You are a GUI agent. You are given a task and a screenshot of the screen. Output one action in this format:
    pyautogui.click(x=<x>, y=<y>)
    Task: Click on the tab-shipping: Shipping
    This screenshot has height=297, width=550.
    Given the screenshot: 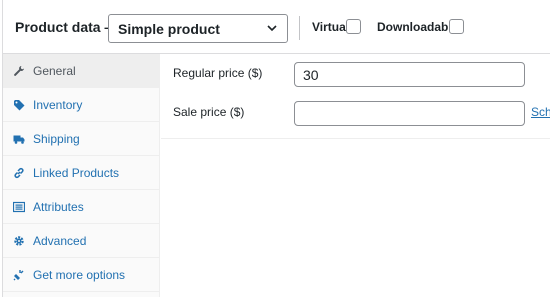 What is the action you would take?
    pyautogui.click(x=81, y=139)
    